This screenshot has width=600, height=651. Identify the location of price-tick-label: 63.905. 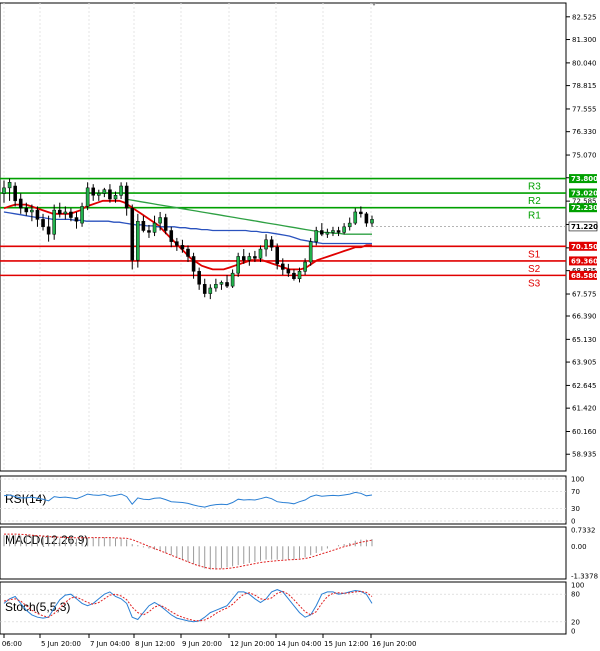
(584, 363).